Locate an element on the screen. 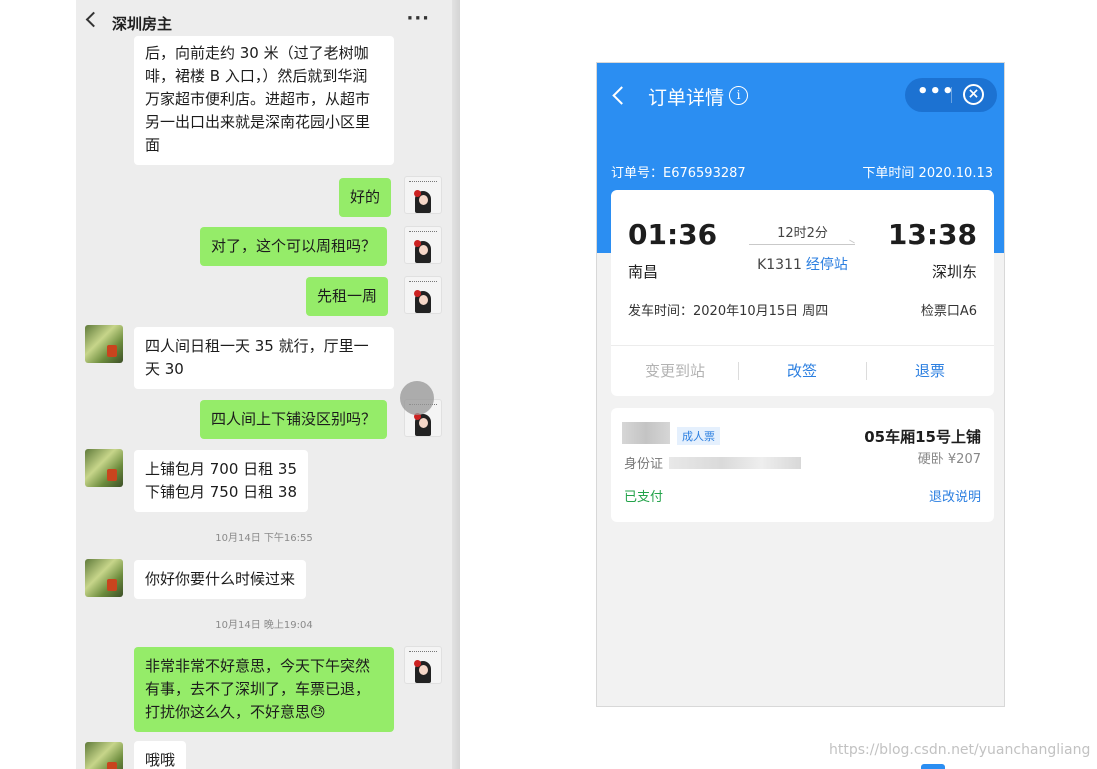 This screenshot has width=1097, height=769. watermark: https://blog.csdn.net/yuanchangliang is located at coordinates (960, 750).